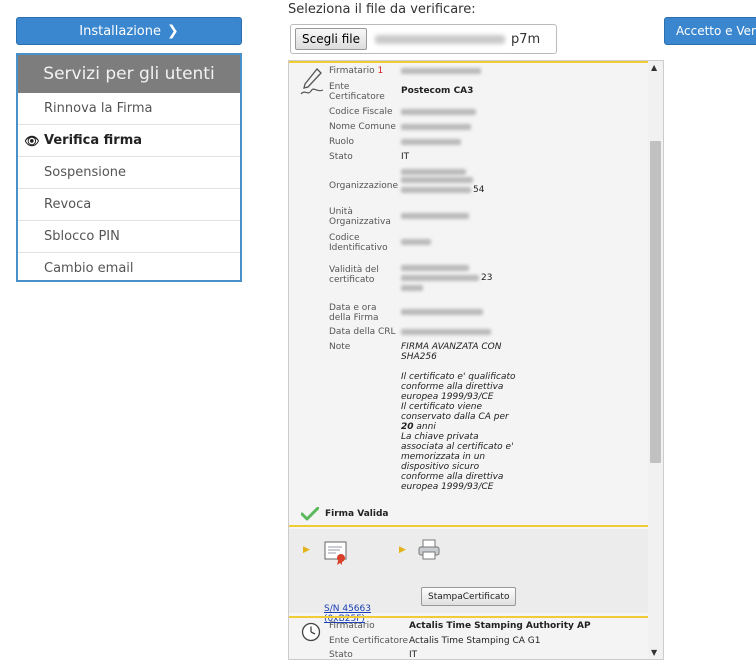  Describe the element at coordinates (369, 641) in the screenshot. I see `ts-ente-label: Ente Certificatore` at that location.